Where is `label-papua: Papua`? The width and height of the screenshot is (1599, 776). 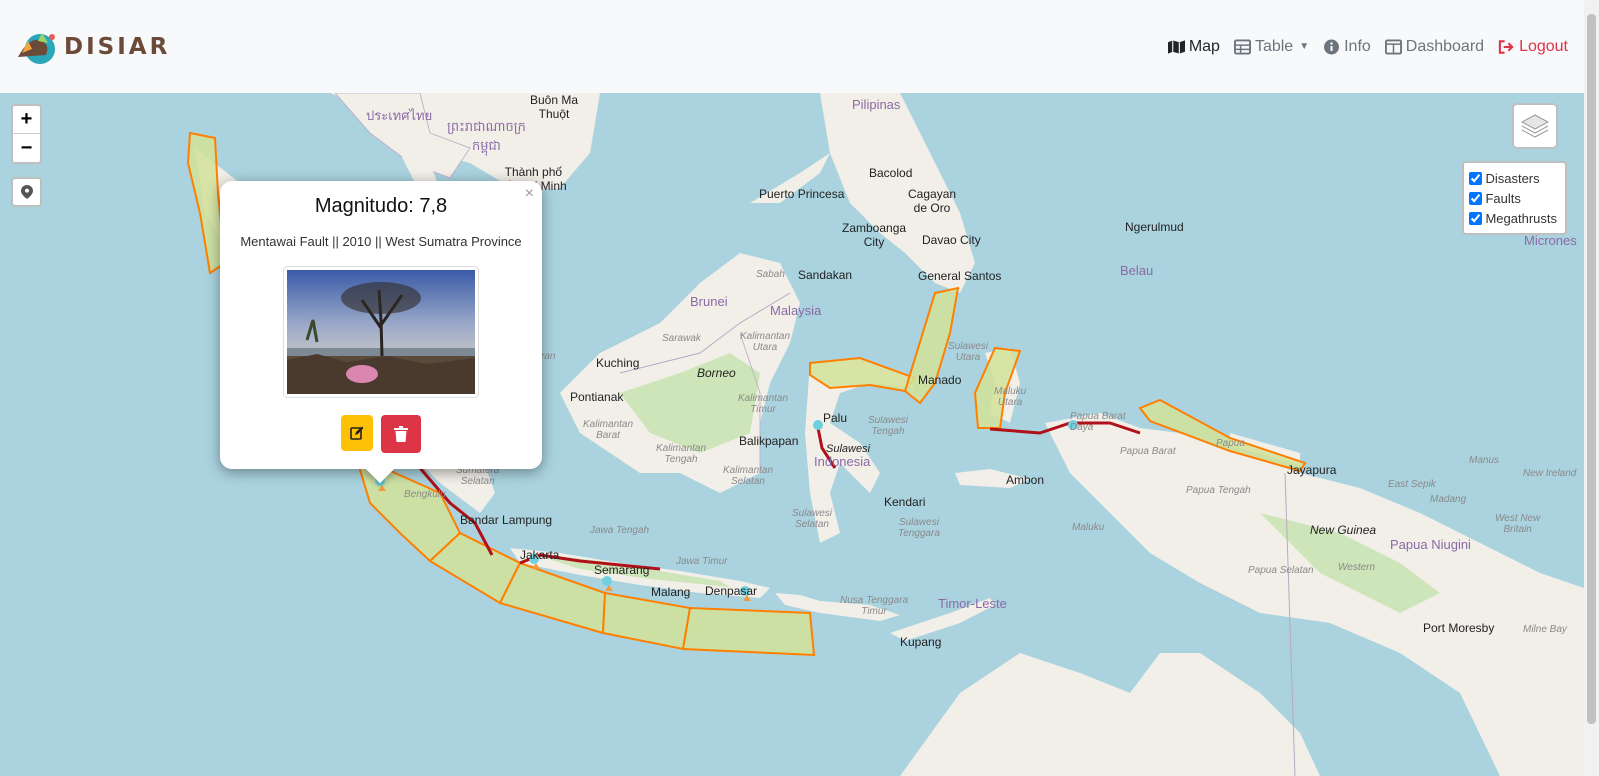 label-papua: Papua is located at coordinates (1230, 443).